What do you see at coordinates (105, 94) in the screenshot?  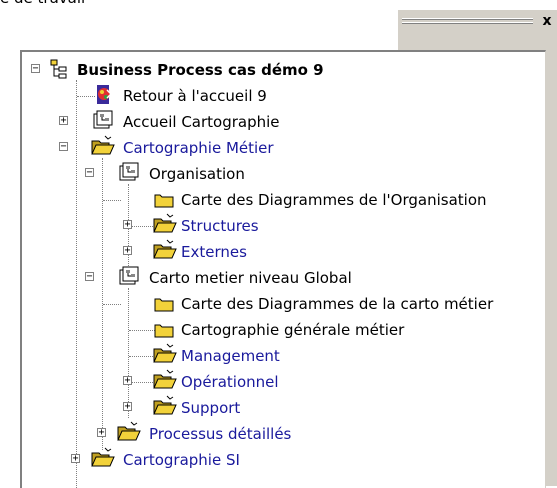 I see `app-home-icon` at bounding box center [105, 94].